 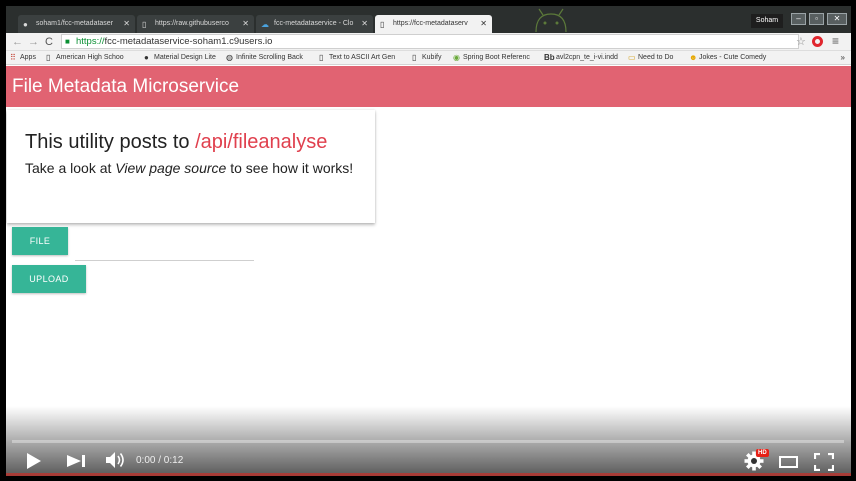 I want to click on profile-button: Soham, so click(x=767, y=21).